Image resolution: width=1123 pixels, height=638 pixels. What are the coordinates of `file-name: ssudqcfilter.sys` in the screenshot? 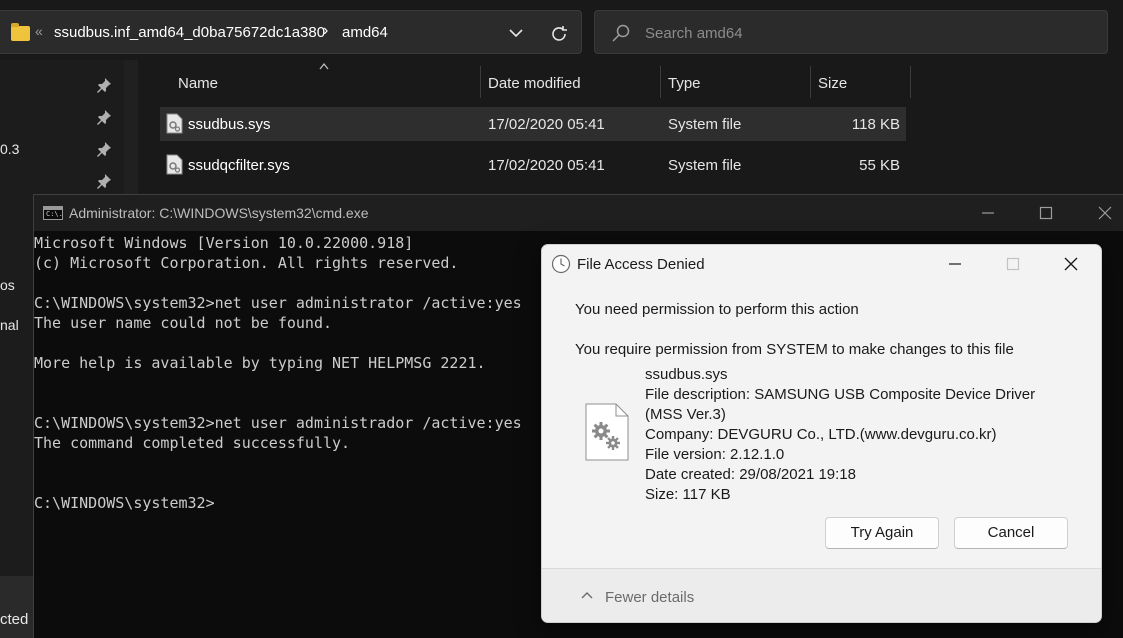 It's located at (239, 165).